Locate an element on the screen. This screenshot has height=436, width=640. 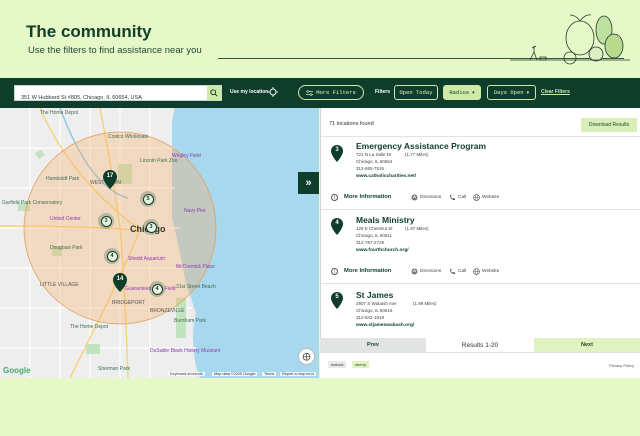
map-label-burnham: Burnham Park is located at coordinates (190, 321).